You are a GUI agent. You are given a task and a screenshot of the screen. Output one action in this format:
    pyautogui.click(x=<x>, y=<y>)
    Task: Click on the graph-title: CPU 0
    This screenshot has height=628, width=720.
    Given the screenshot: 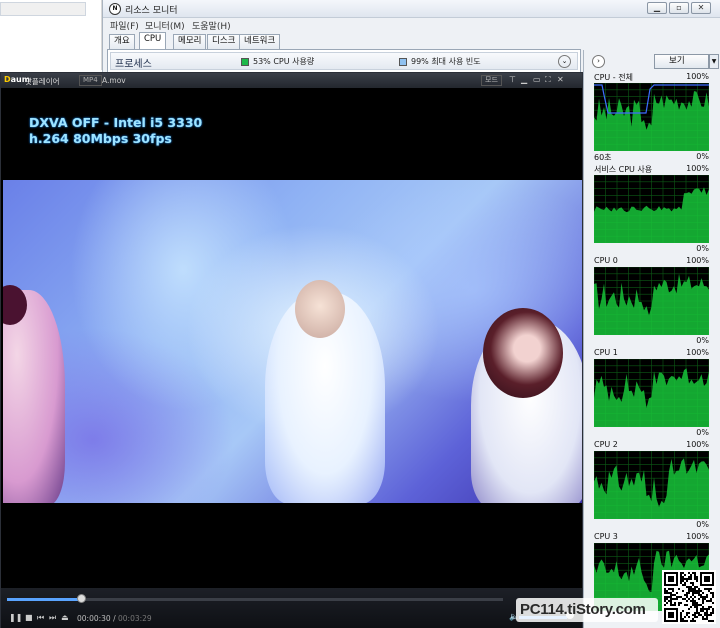 What is the action you would take?
    pyautogui.click(x=606, y=260)
    